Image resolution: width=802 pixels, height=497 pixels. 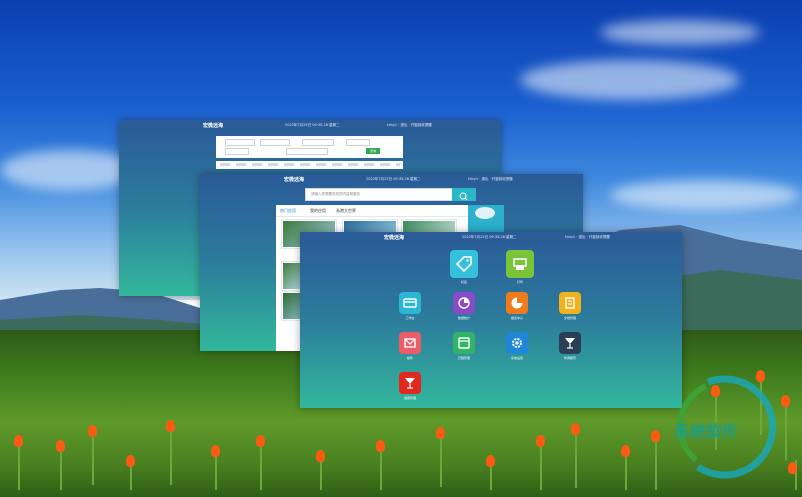 I want to click on mail-icon, so click(x=410, y=343).